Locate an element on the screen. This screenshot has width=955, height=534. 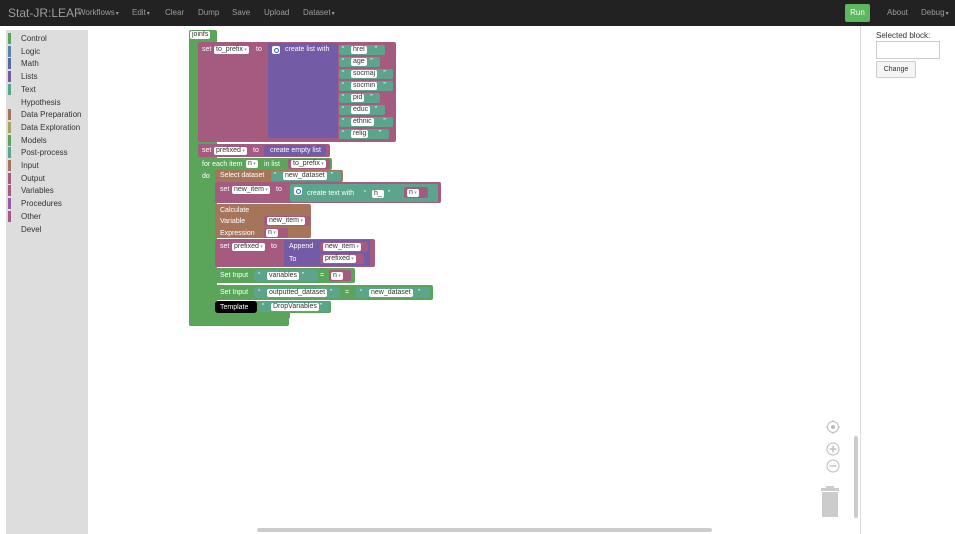
toolbox-category-lists: Lists is located at coordinates (47, 77).